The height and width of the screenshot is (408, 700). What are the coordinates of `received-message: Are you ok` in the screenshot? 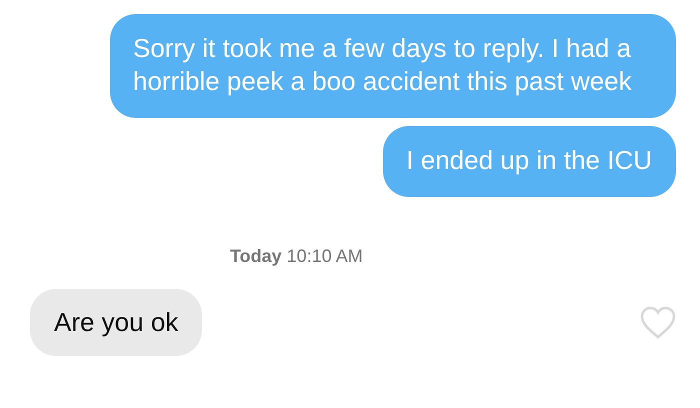 It's located at (116, 322).